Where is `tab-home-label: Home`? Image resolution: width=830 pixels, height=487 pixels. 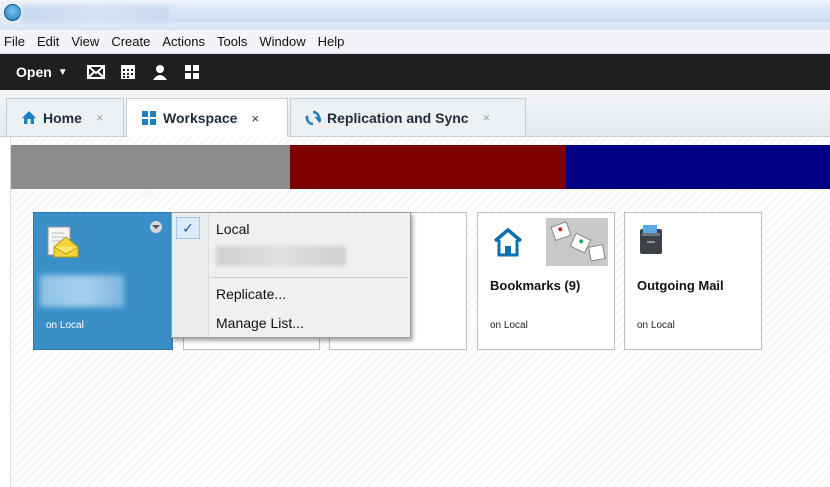
tab-home-label: Home is located at coordinates (62, 117).